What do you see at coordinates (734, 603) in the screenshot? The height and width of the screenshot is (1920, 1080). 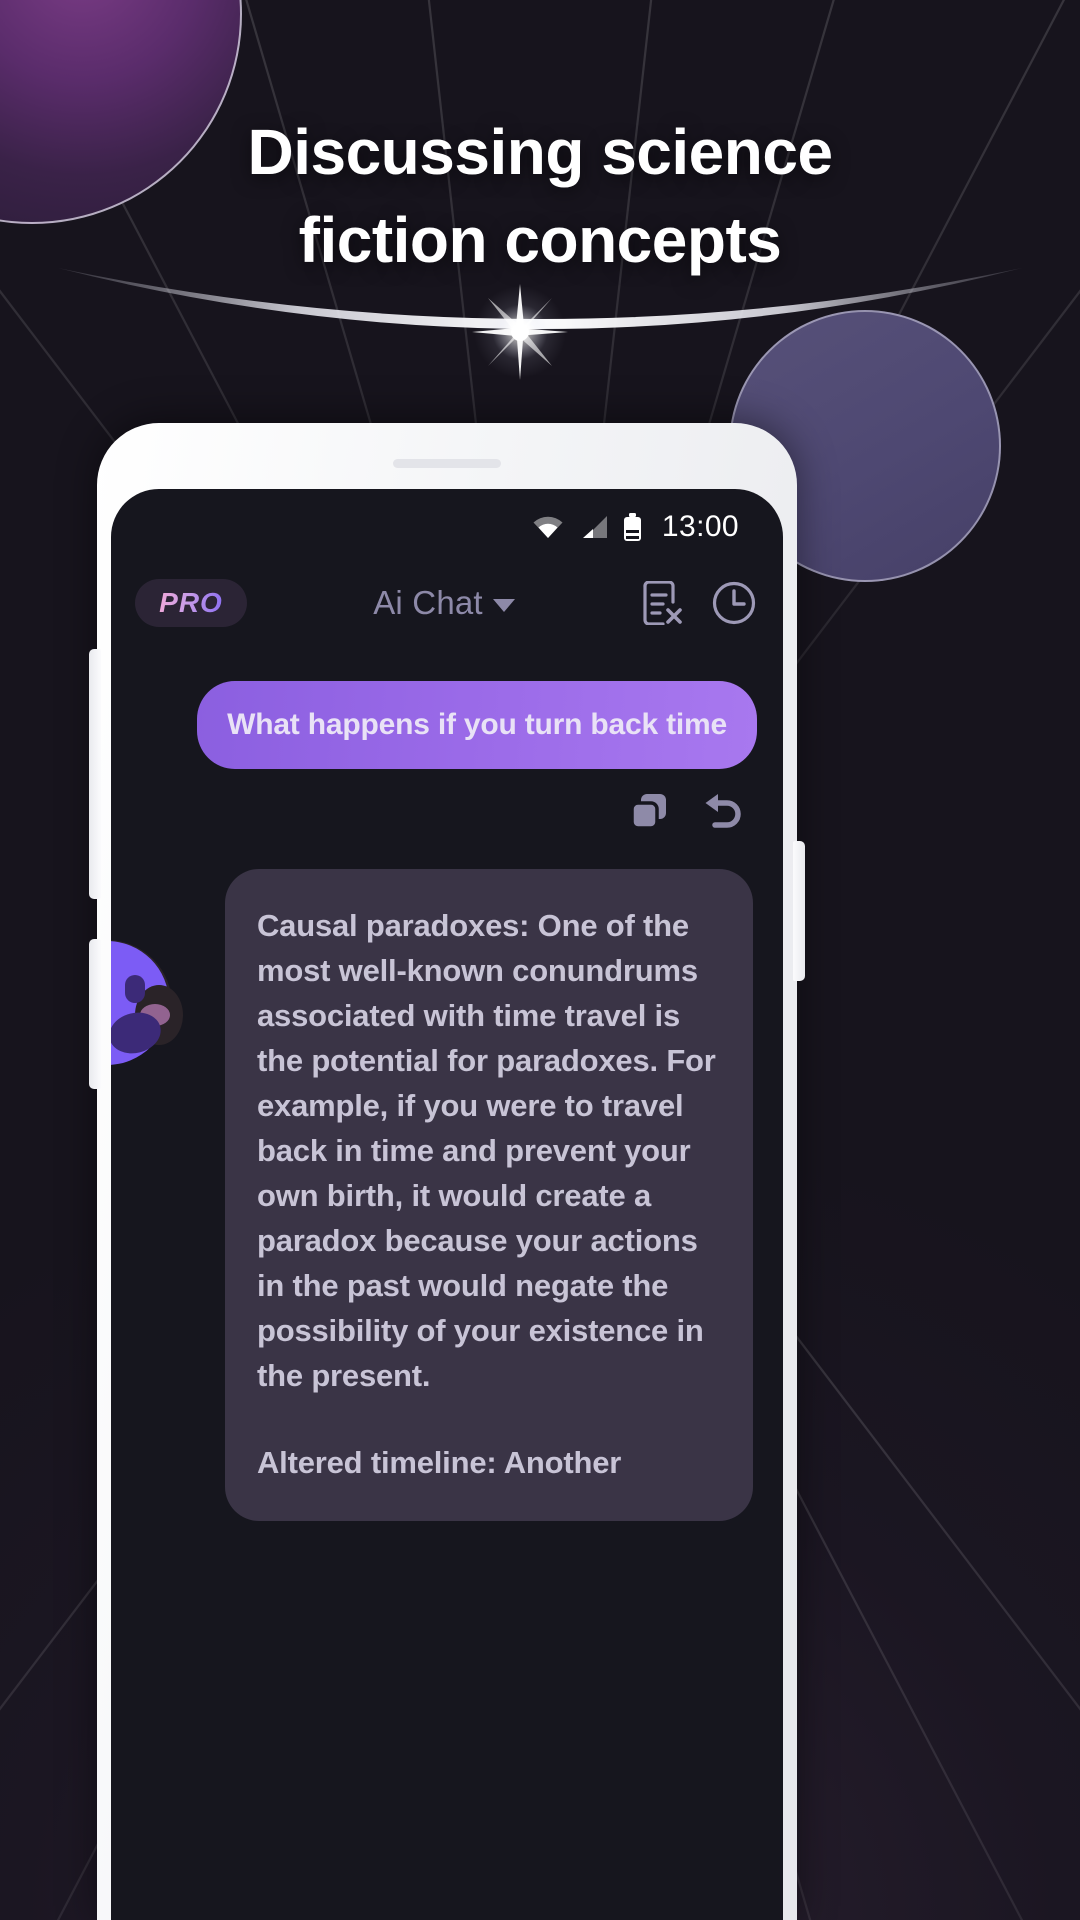 I see `history-clock-icon` at bounding box center [734, 603].